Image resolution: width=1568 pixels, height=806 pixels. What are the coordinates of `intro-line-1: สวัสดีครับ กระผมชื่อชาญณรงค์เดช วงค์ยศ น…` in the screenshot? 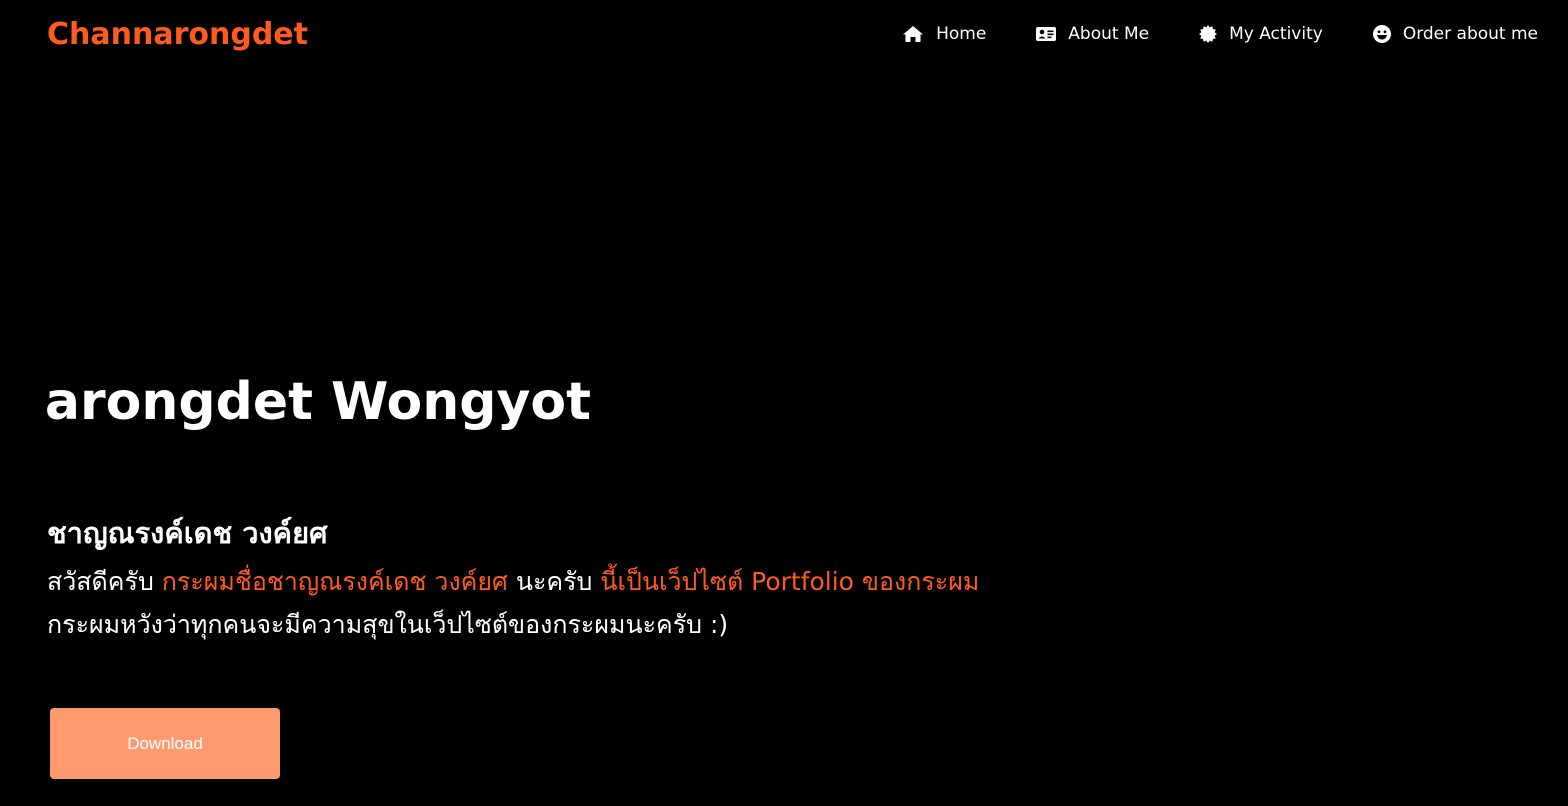 It's located at (513, 581).